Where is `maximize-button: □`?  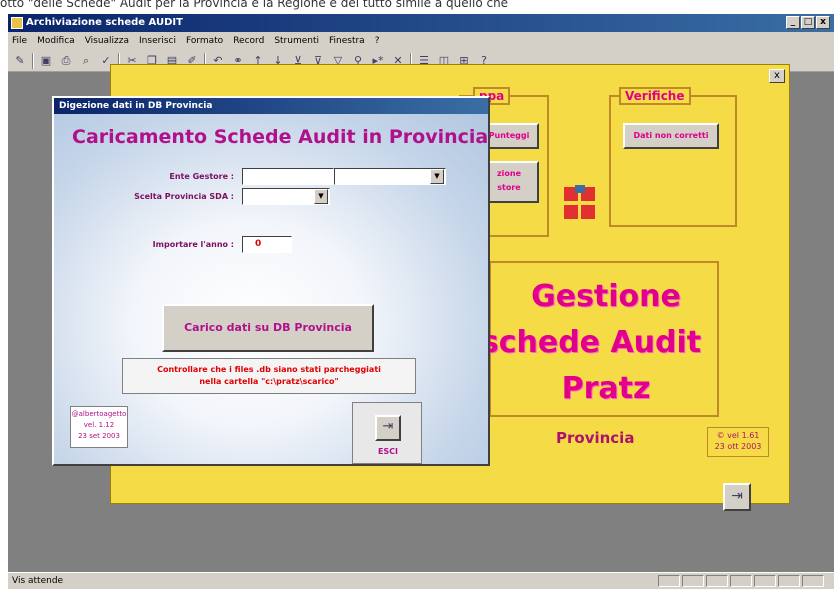 maximize-button: □ is located at coordinates (808, 22).